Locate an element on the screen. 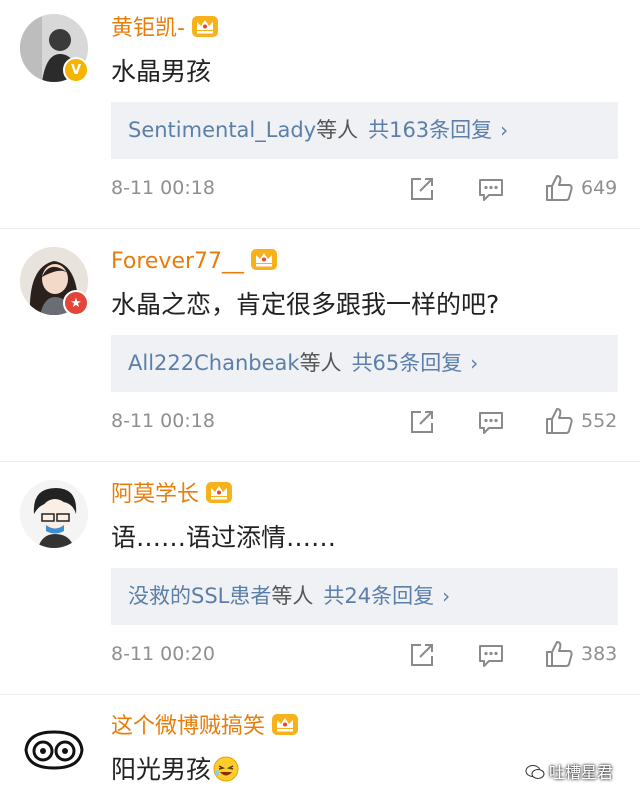  star-badge-icon: ★ is located at coordinates (76, 303).